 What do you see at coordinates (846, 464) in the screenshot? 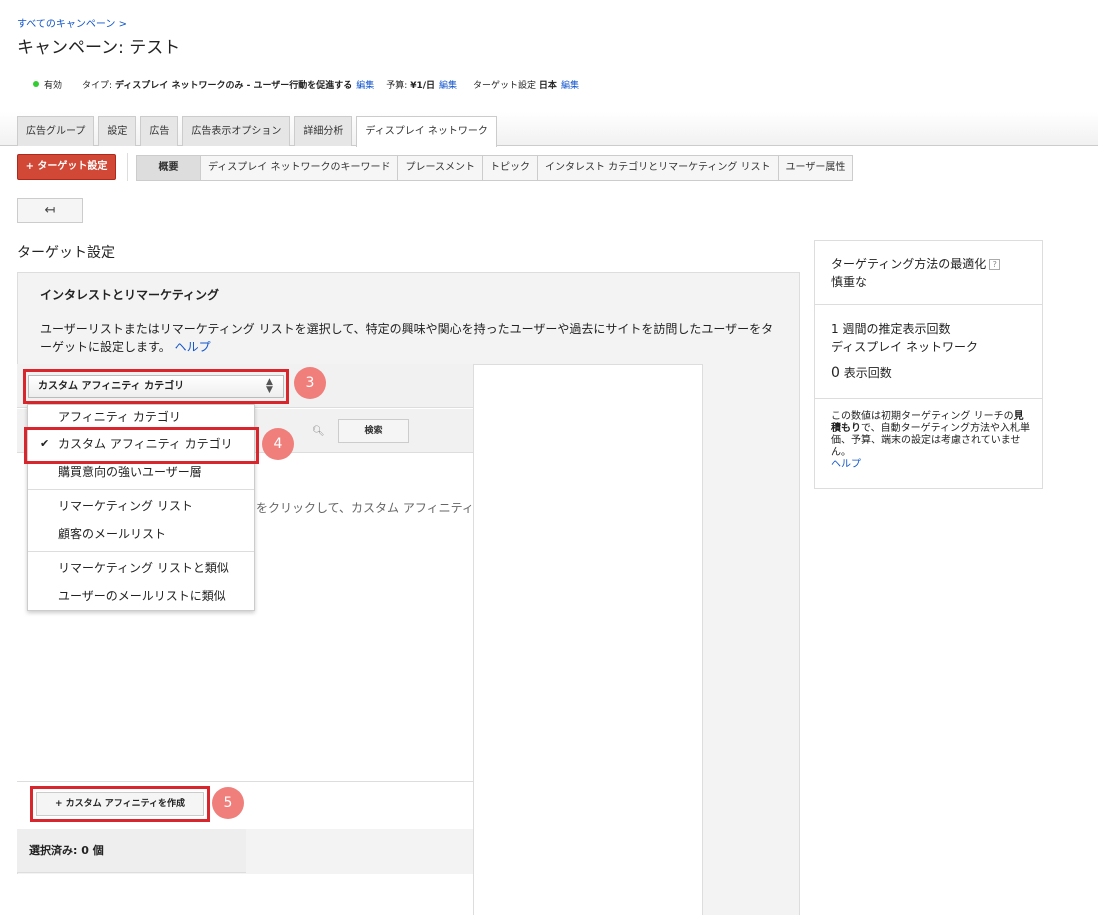
I see `side-help-link: ヘルプ` at bounding box center [846, 464].